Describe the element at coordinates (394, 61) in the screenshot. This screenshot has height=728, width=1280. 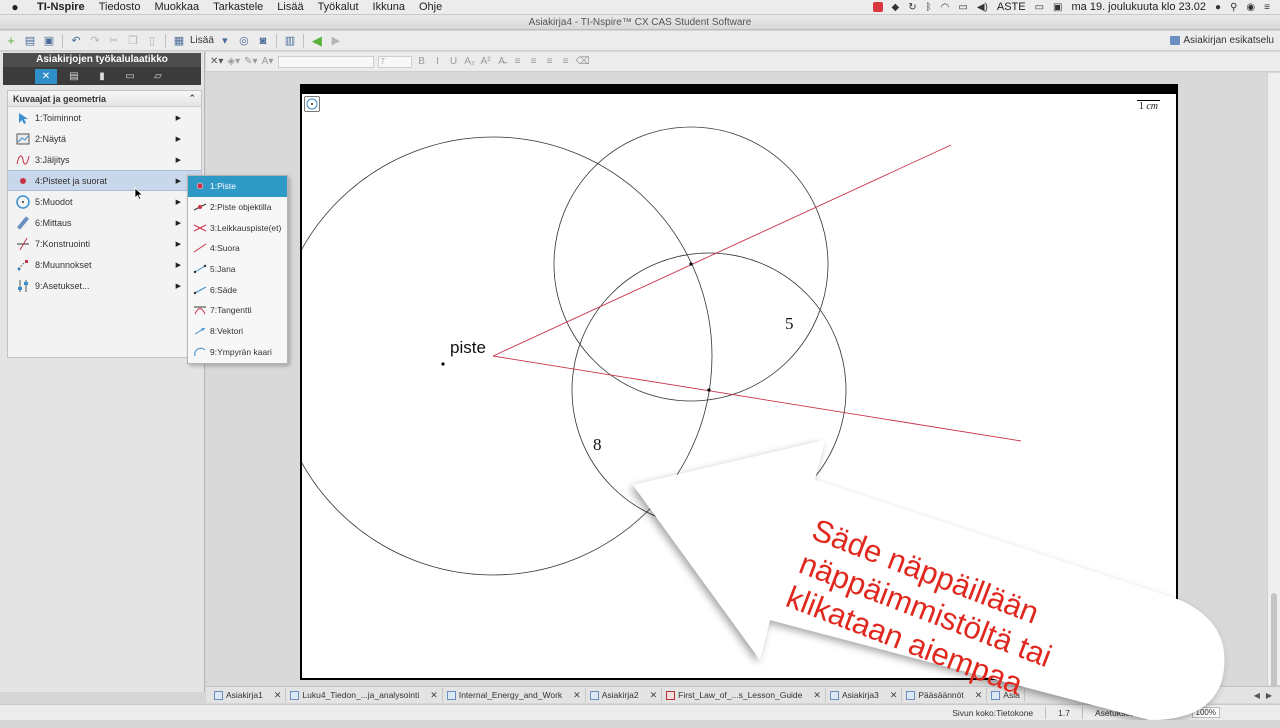
I see `font-size-select: 7` at that location.